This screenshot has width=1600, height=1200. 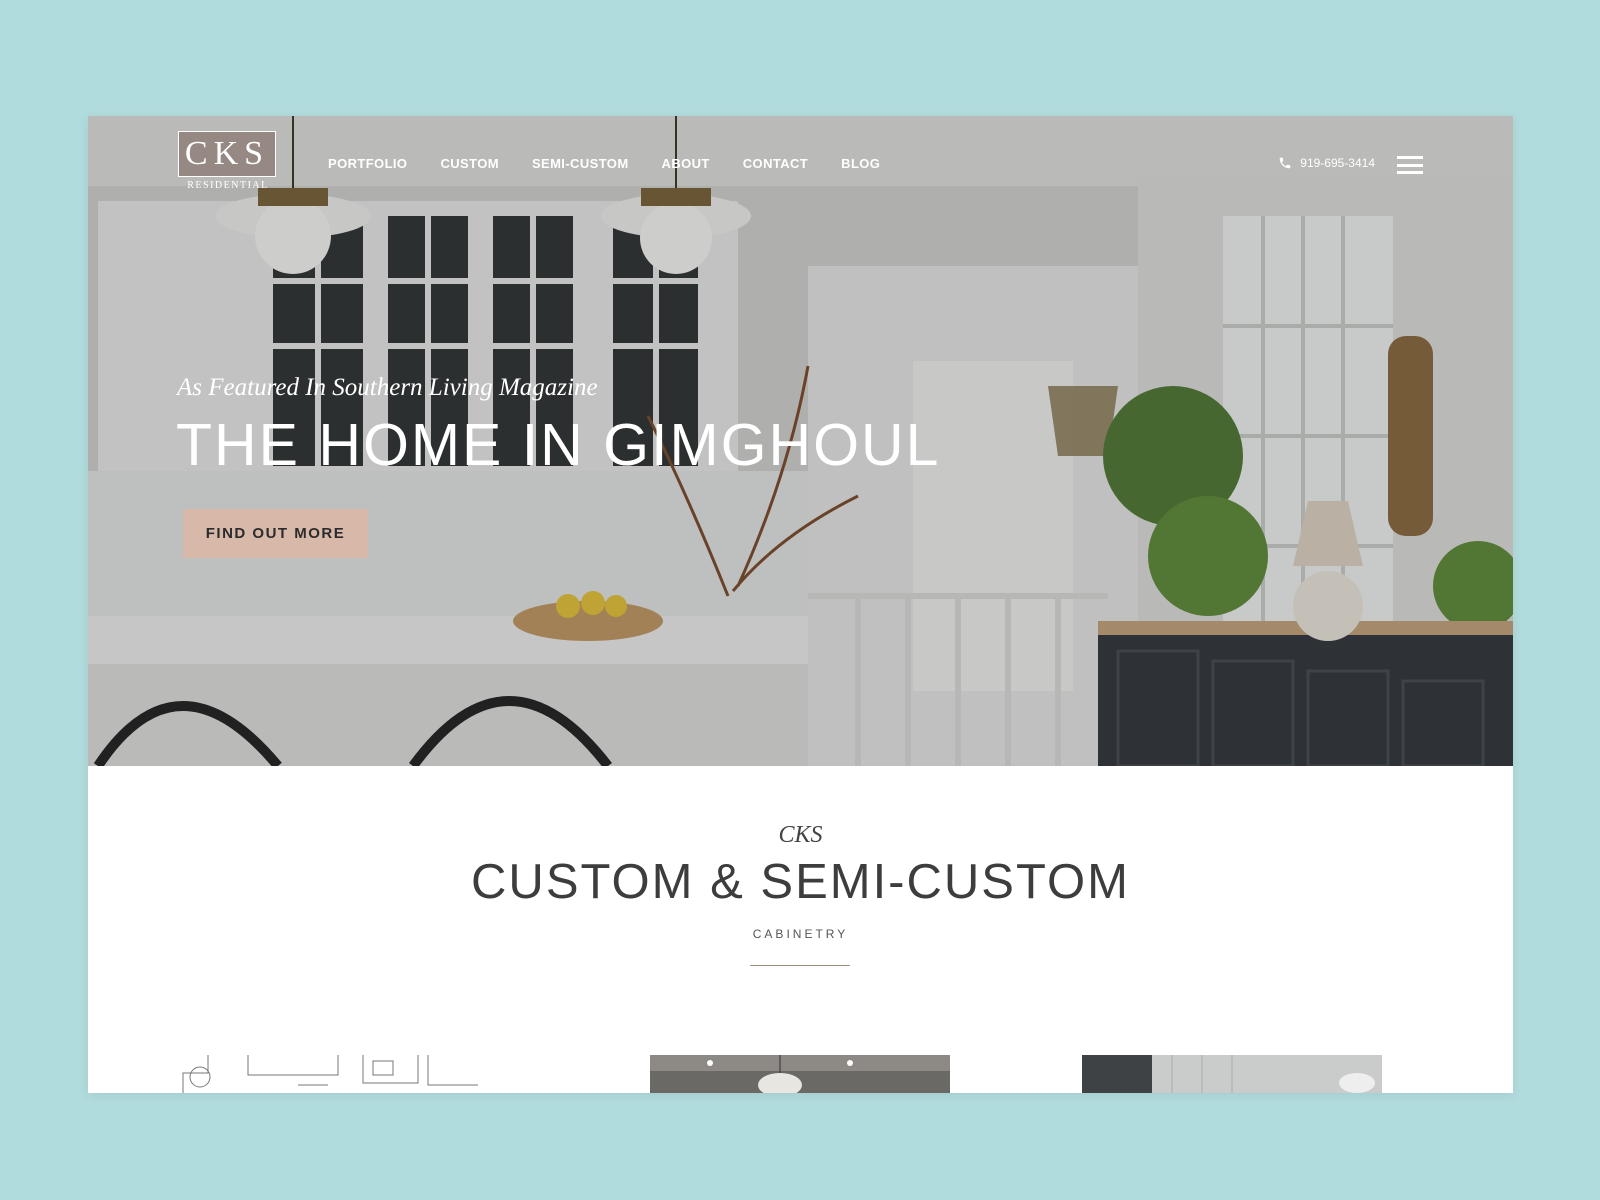 What do you see at coordinates (775, 163) in the screenshot?
I see `nav-contact: CONTACT` at bounding box center [775, 163].